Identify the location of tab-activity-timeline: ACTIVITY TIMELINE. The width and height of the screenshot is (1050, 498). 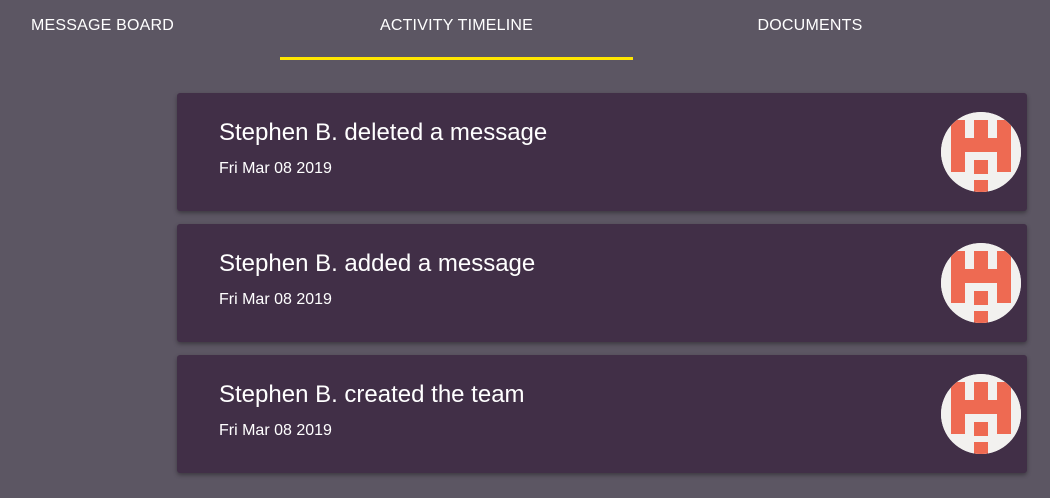
(456, 30).